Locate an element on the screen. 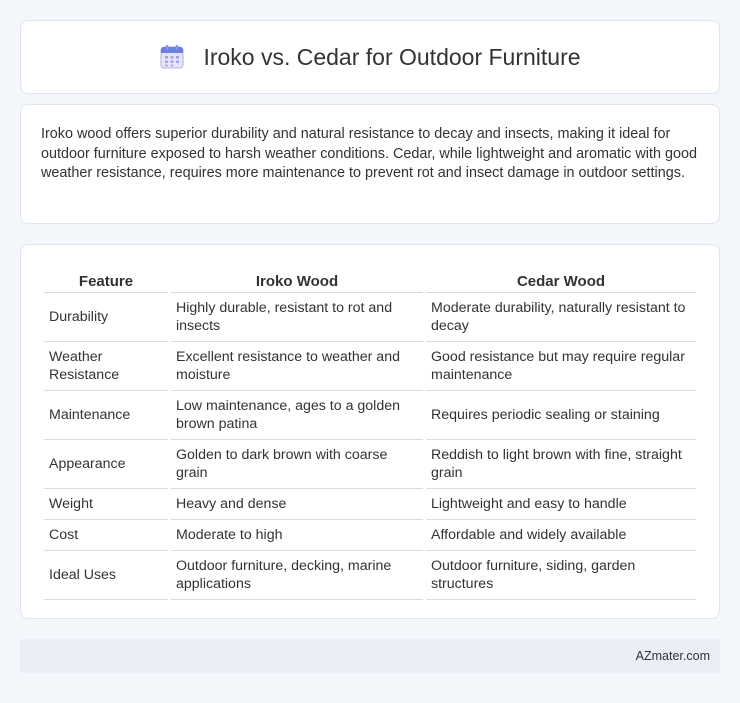  feature-cell: Durability is located at coordinates (106, 317).